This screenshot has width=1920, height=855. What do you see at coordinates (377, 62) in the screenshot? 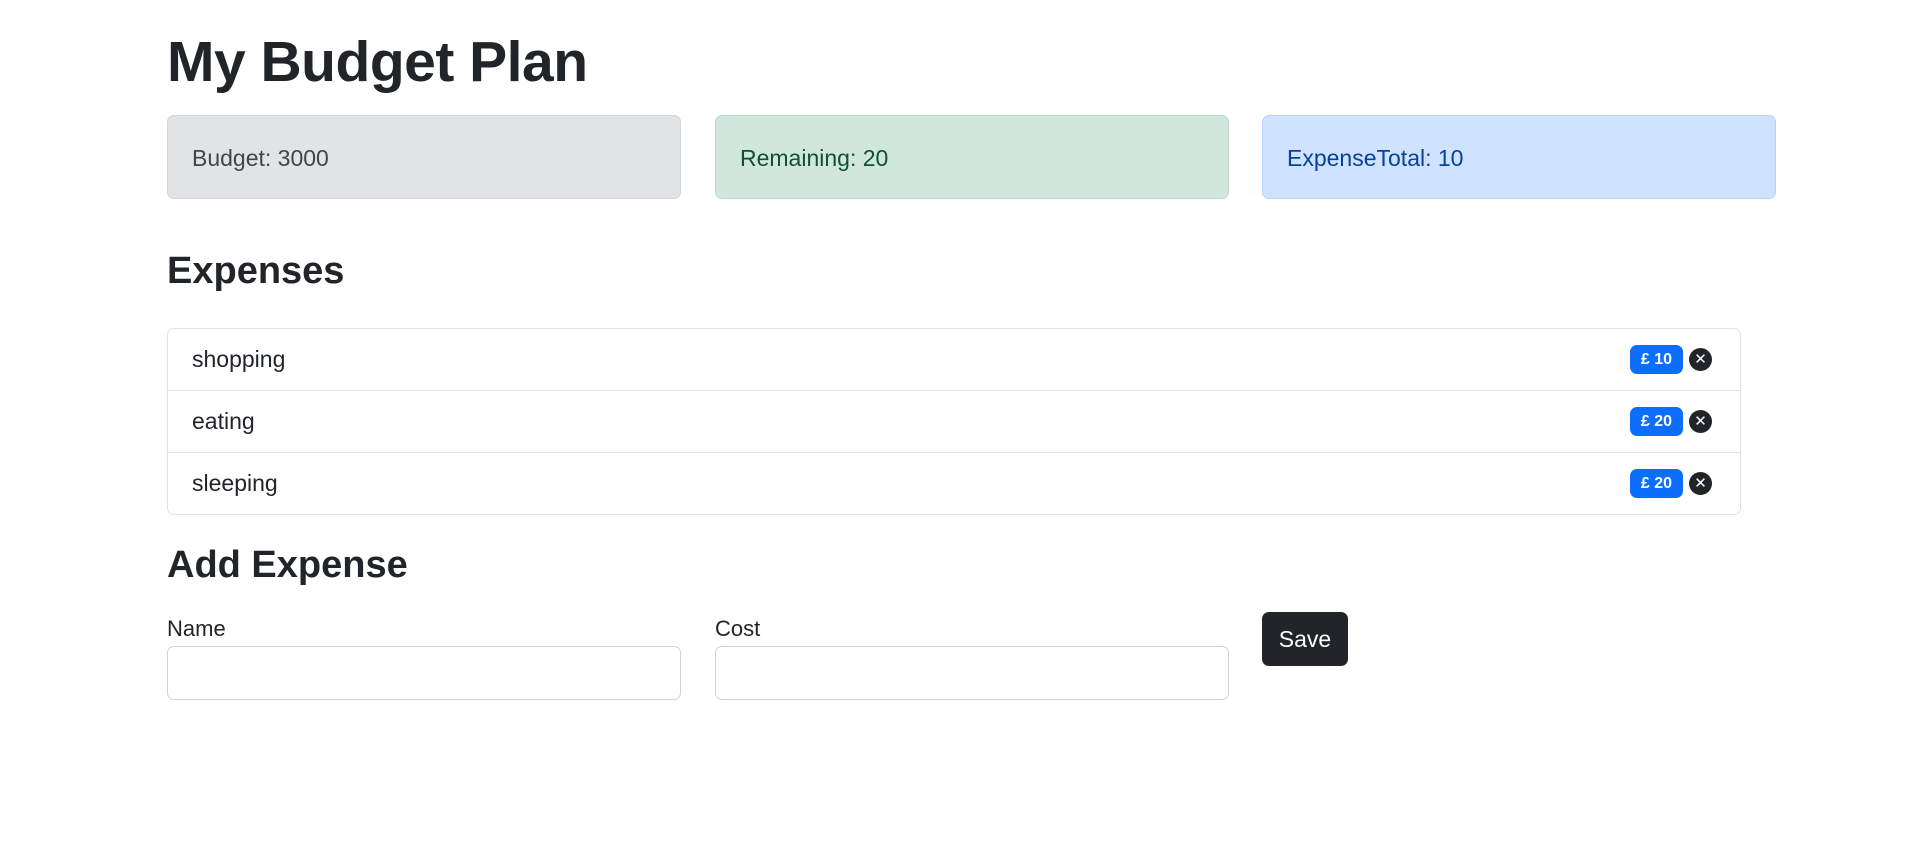
I see `page-title: My Budget Plan` at bounding box center [377, 62].